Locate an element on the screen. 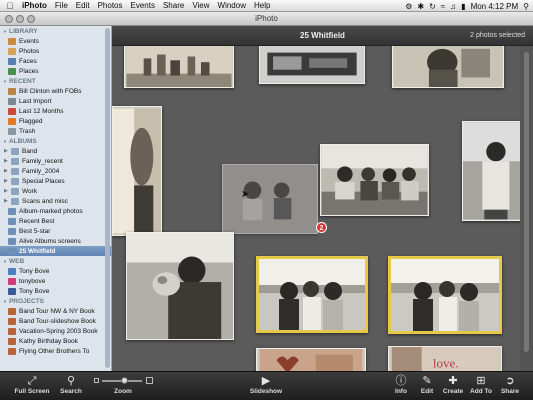 The width and height of the screenshot is (533, 400). info-button: ⓘ Info is located at coordinates (401, 384).